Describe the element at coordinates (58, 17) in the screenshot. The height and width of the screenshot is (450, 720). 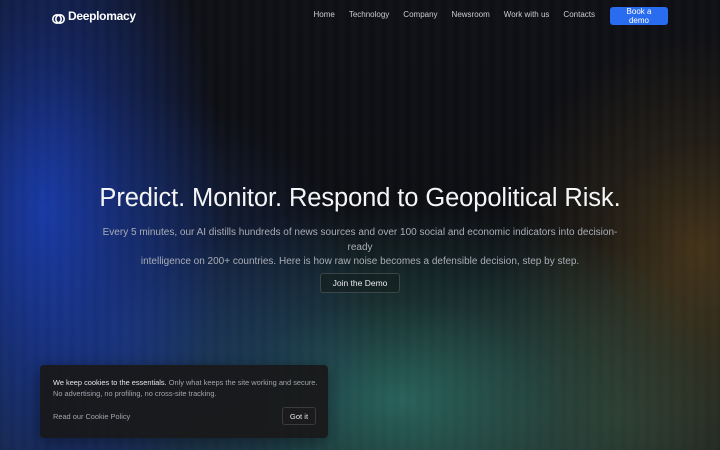
I see `deeplomacy-logo-icon` at that location.